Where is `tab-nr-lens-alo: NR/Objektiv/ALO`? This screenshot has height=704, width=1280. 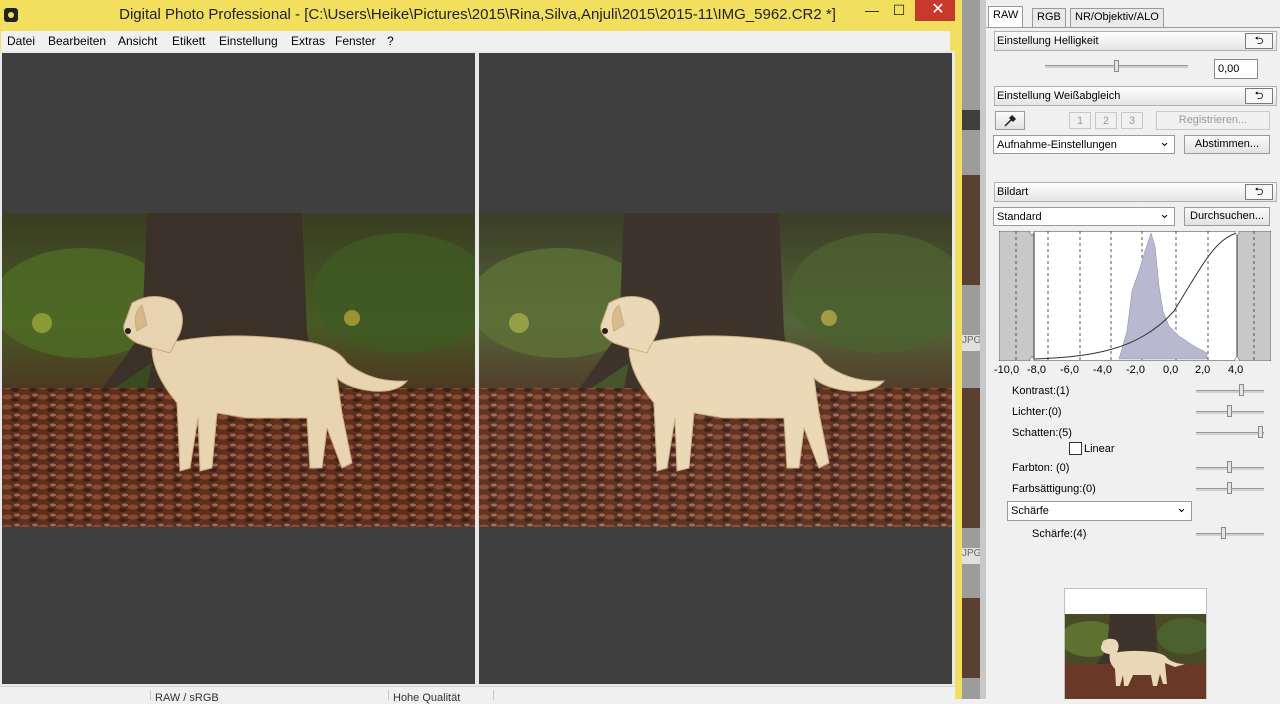 tab-nr-lens-alo: NR/Objektiv/ALO is located at coordinates (1117, 17).